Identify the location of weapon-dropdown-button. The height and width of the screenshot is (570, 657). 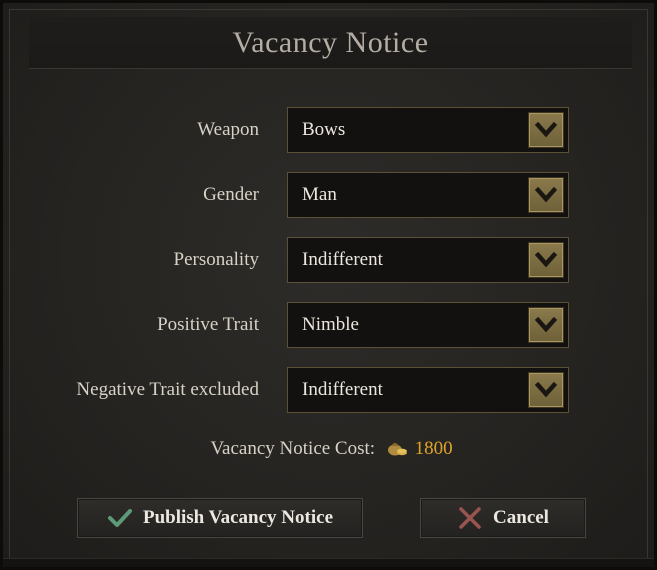
(546, 130).